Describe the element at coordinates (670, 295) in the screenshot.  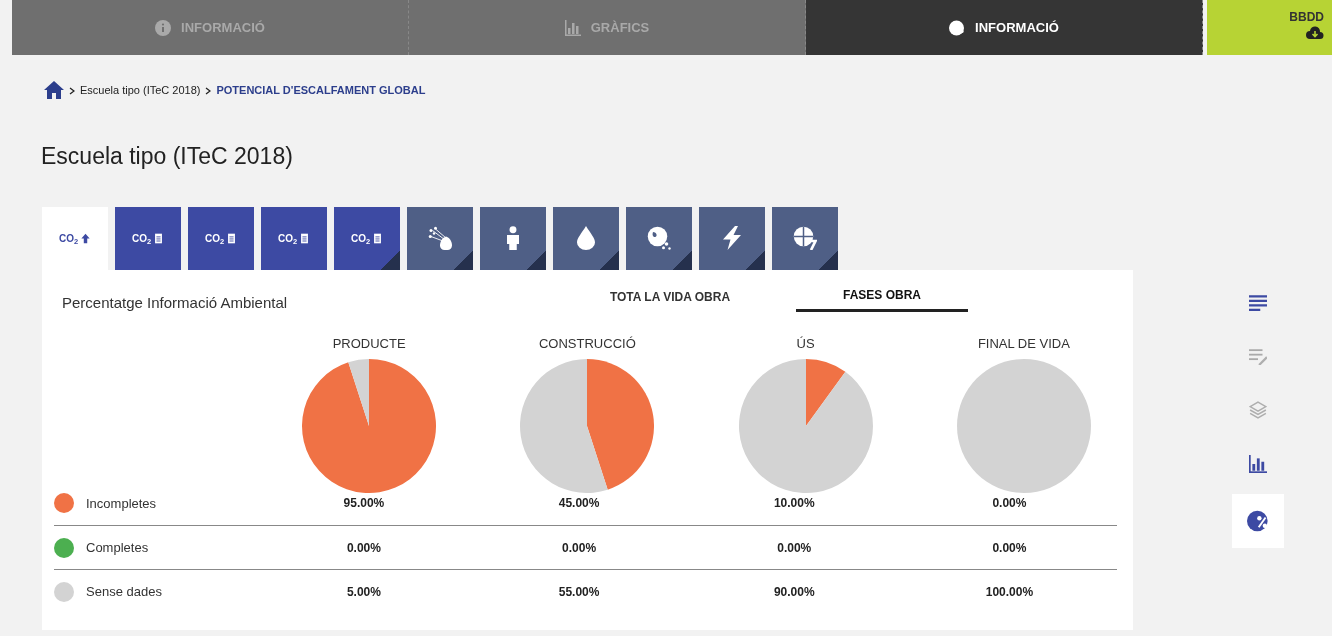
I see `view-tab: TOTA LA VIDA OBRA` at that location.